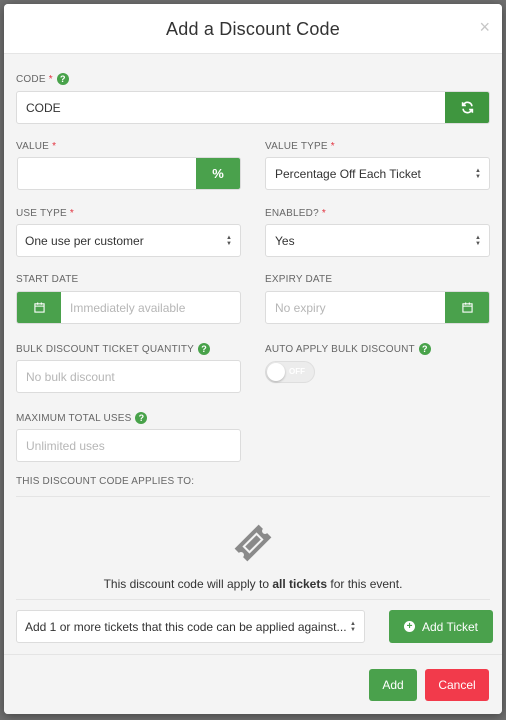 The height and width of the screenshot is (720, 506). I want to click on enabled-label: ENABLED? *, so click(295, 213).